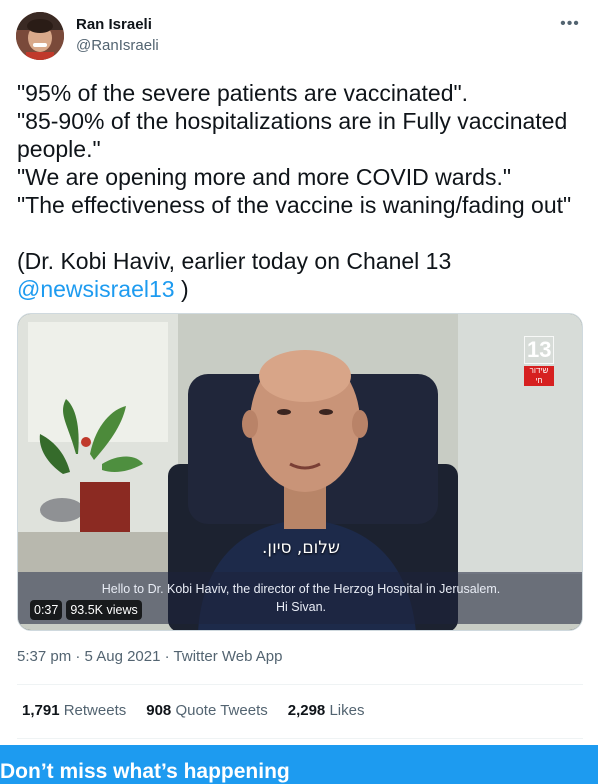  Describe the element at coordinates (347, 710) in the screenshot. I see `likes-label: Likes` at that location.